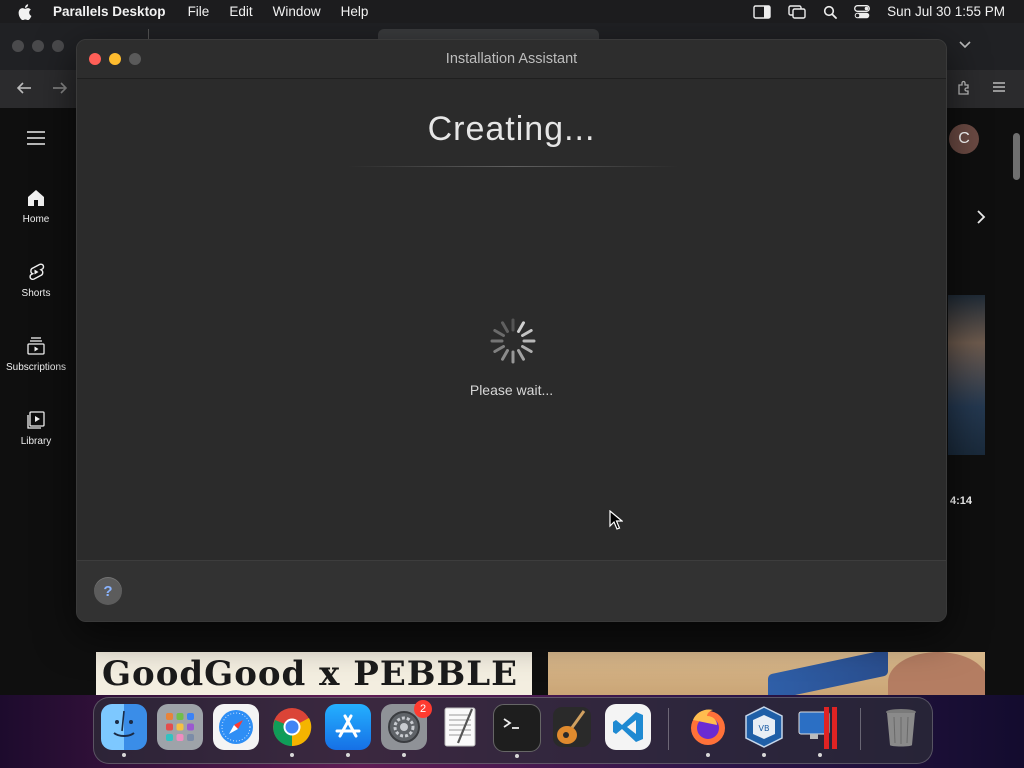 This screenshot has height=768, width=1024. I want to click on youtube-nav-label: Library, so click(36, 441).